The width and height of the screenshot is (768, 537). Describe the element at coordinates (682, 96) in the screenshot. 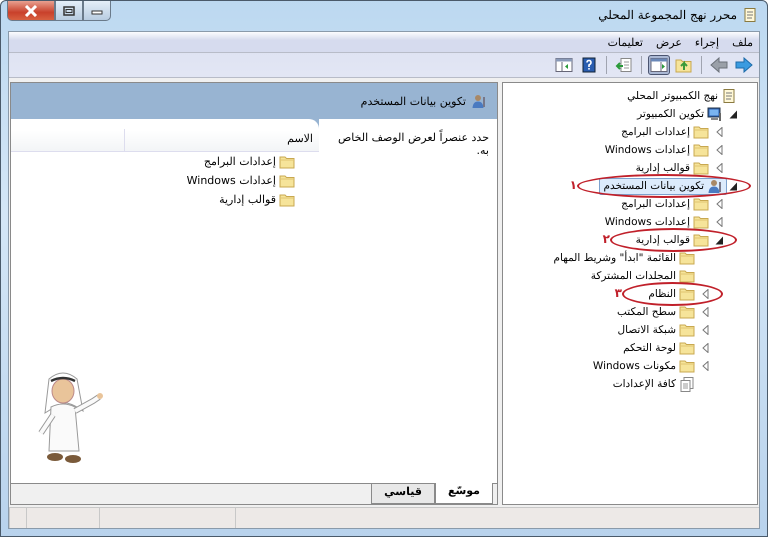

I see `tree-item: نهج الكمبيوتر المحلي` at that location.